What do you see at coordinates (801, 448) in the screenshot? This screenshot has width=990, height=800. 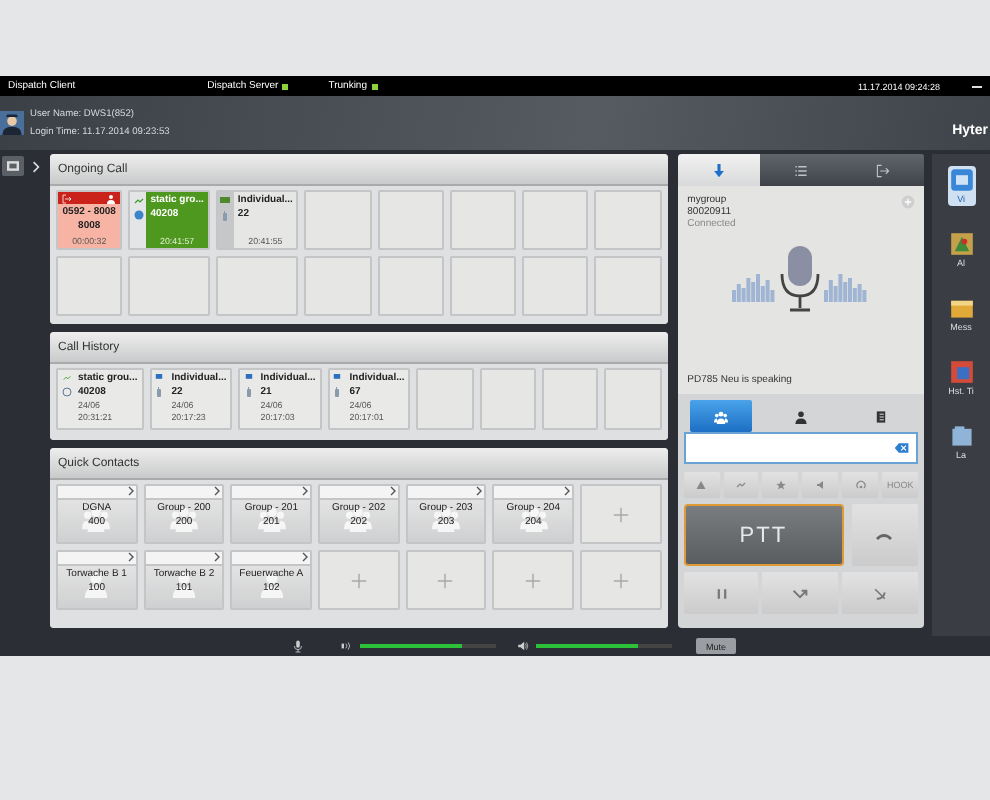 I see `dial-field` at bounding box center [801, 448].